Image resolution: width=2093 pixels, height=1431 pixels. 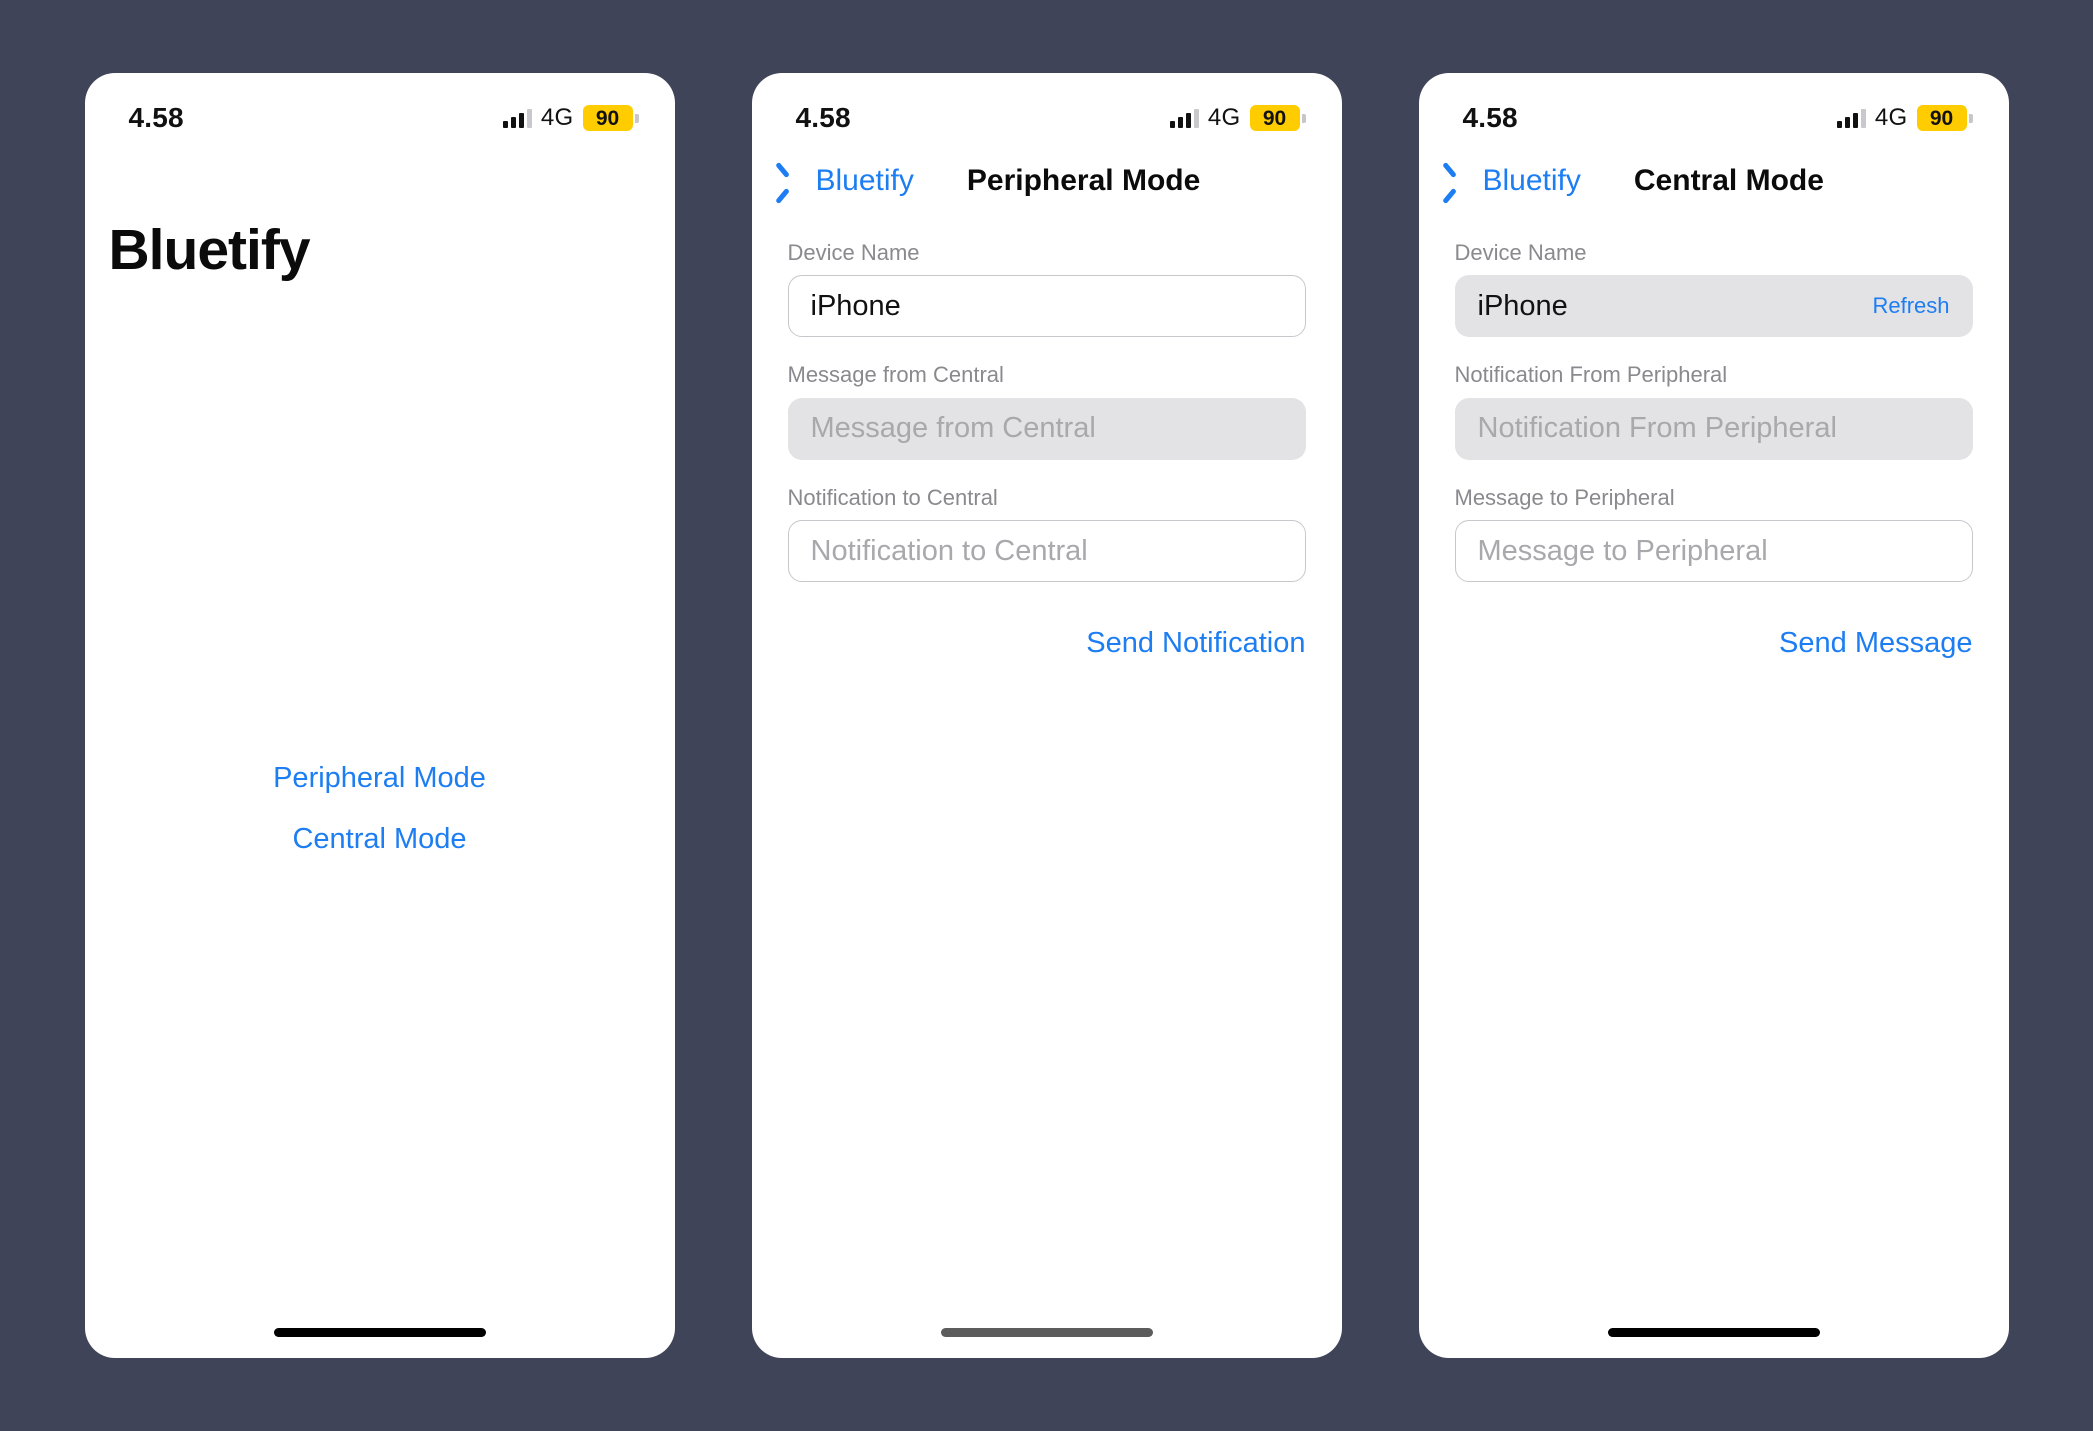 I want to click on notification-from-peripheral-label: Notification From Peripheral, so click(x=1591, y=375).